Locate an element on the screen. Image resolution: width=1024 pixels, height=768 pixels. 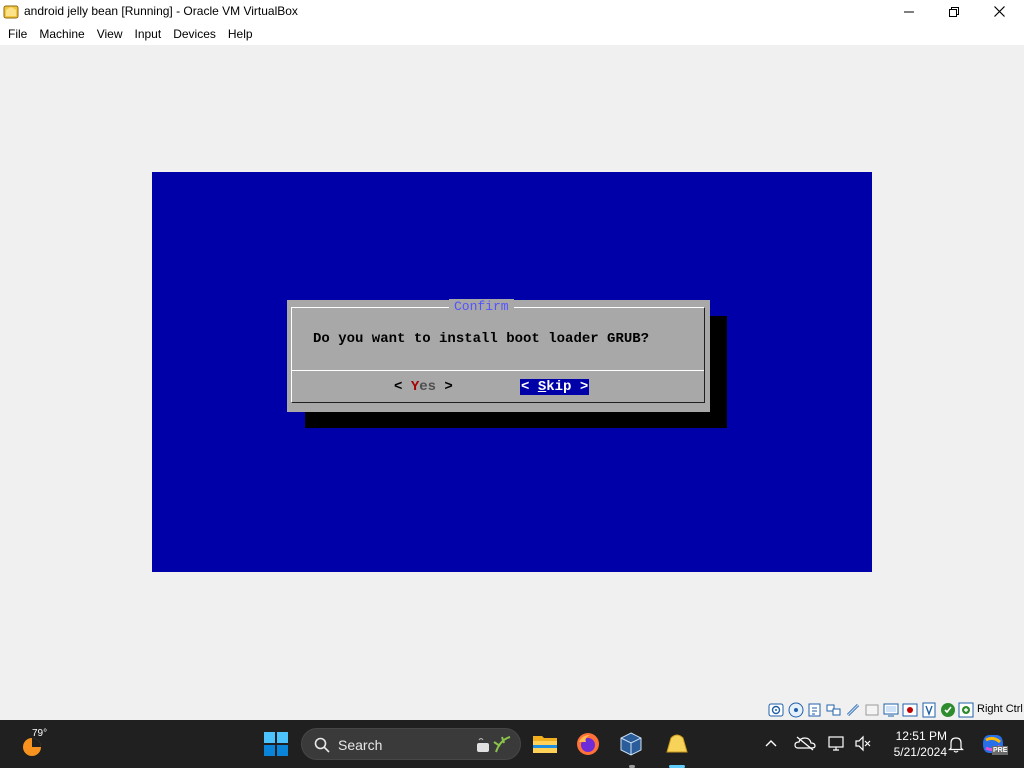
virtualbox-icon is located at coordinates (631, 744).